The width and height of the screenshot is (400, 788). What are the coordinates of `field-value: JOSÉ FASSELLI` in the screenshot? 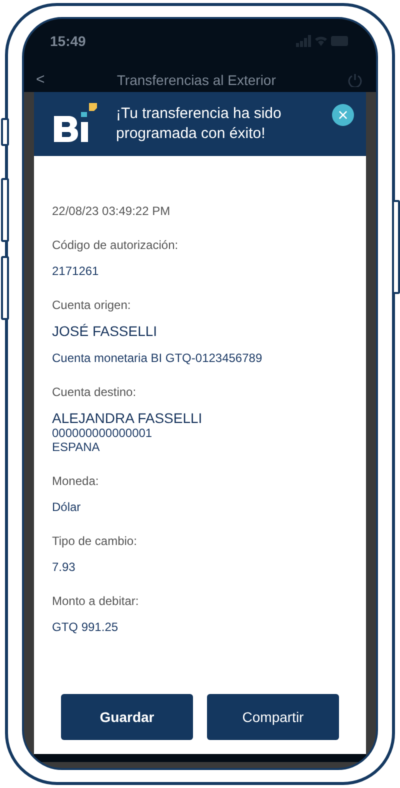 It's located at (105, 331).